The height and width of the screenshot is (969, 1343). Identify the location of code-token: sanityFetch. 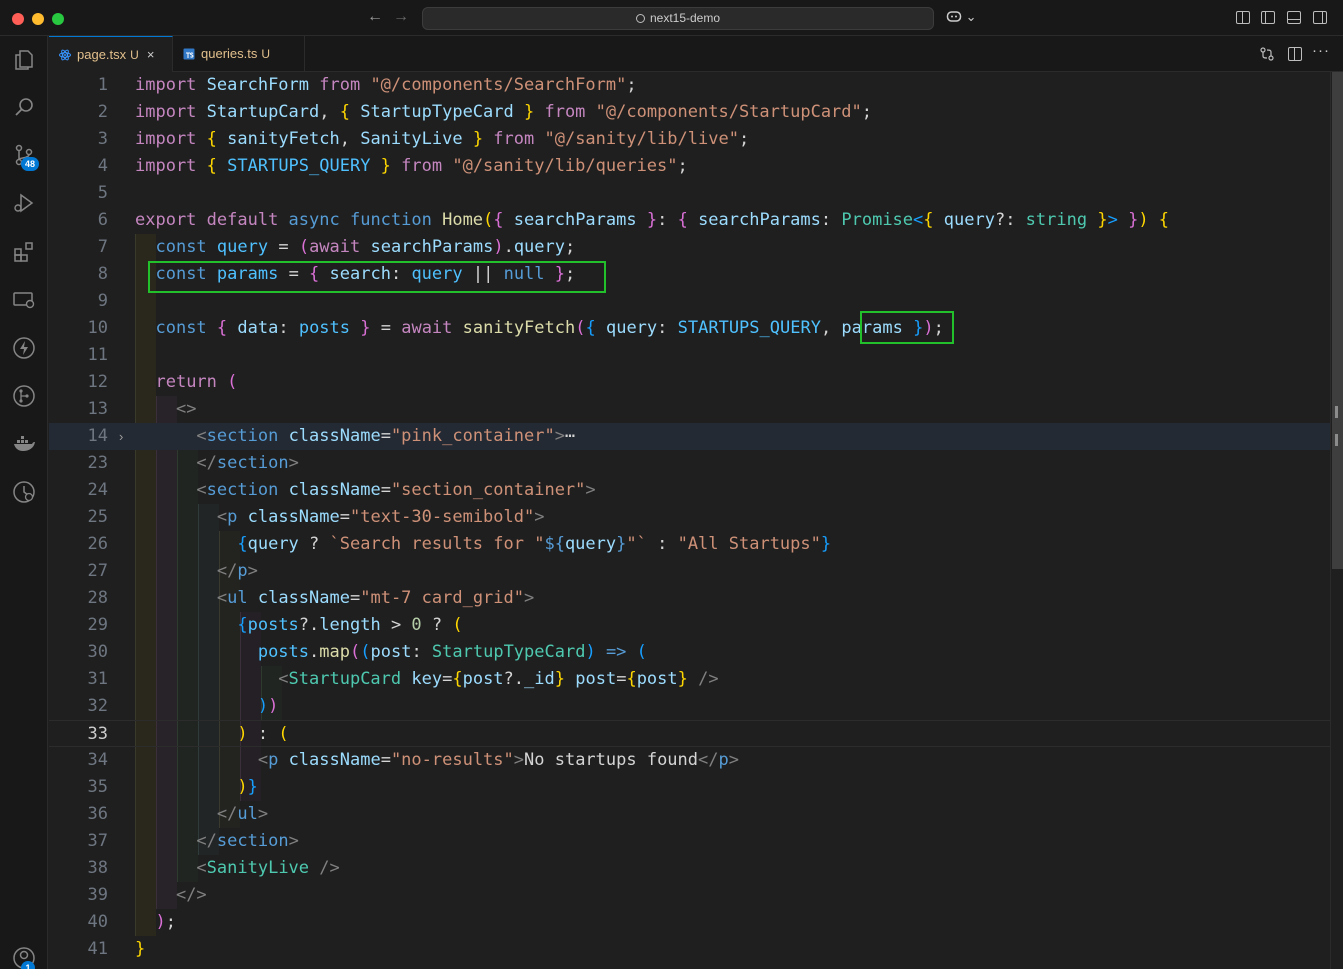
(519, 328).